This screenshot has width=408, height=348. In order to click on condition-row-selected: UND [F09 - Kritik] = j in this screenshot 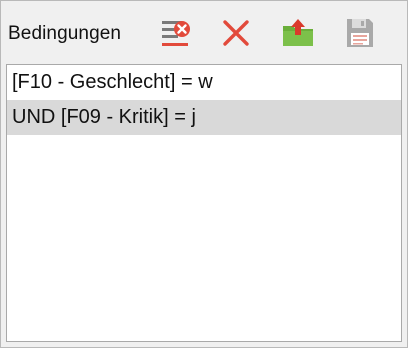, I will do `click(204, 117)`.